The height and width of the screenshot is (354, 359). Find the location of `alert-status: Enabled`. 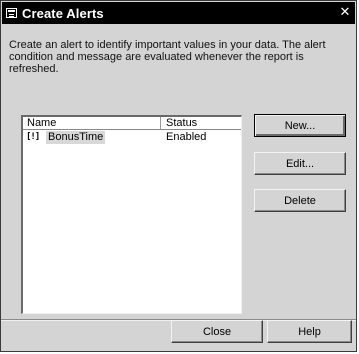

alert-status: Enabled is located at coordinates (186, 137).